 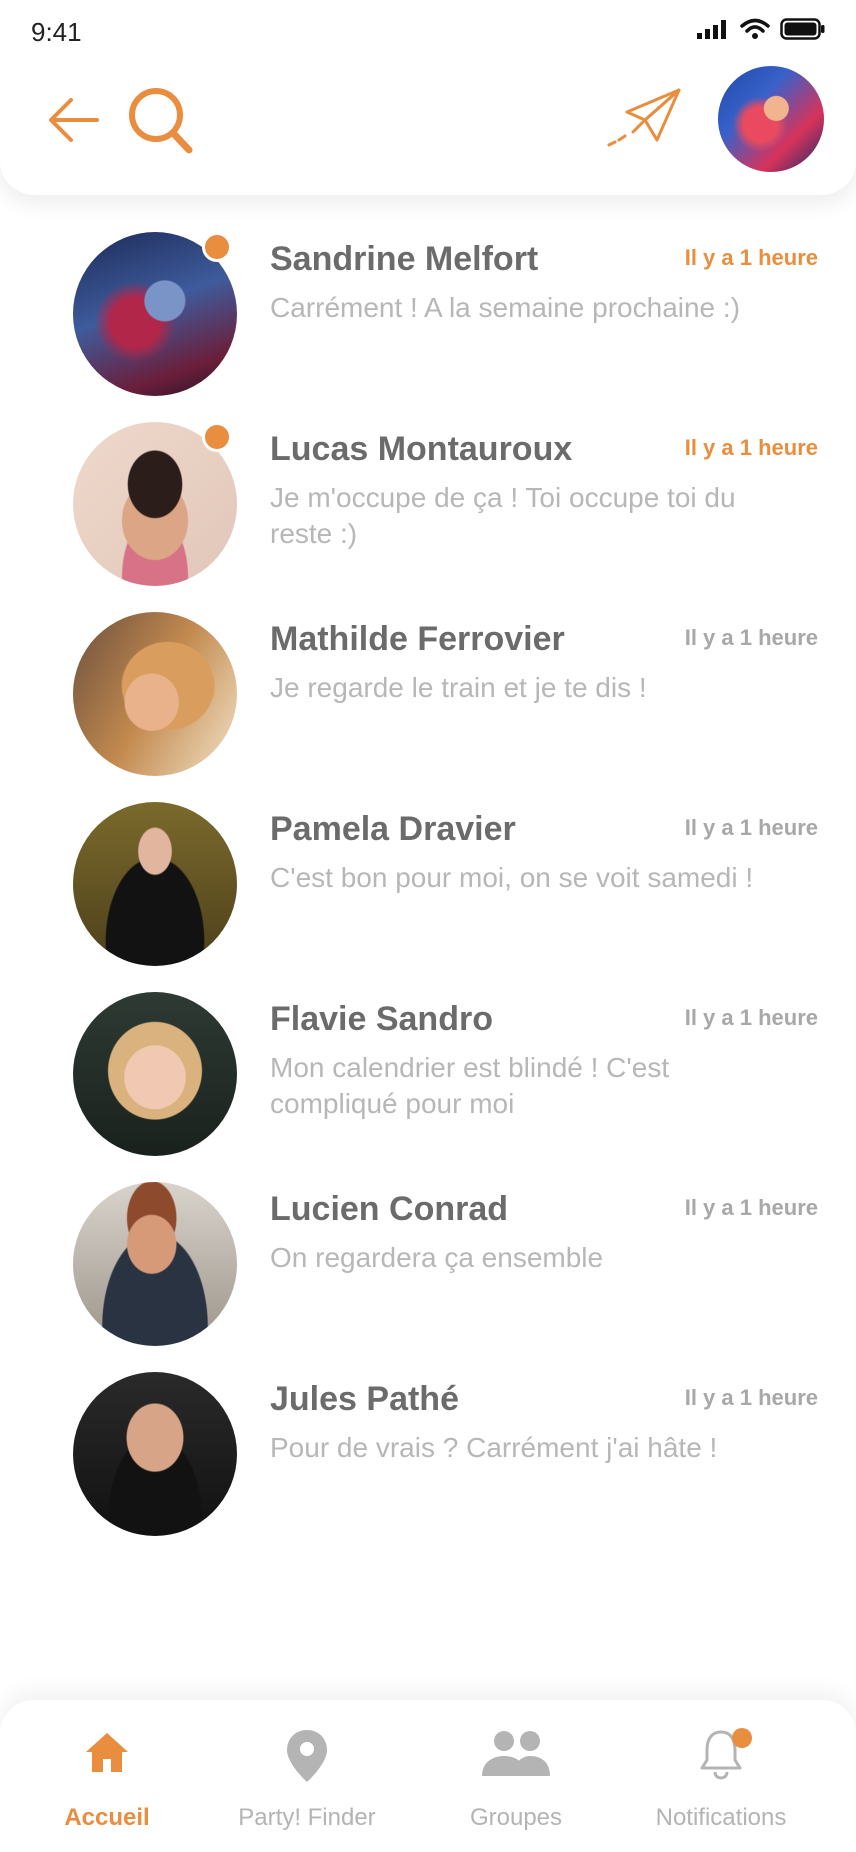 What do you see at coordinates (428, 97) in the screenshot?
I see `top-header: 9:41` at bounding box center [428, 97].